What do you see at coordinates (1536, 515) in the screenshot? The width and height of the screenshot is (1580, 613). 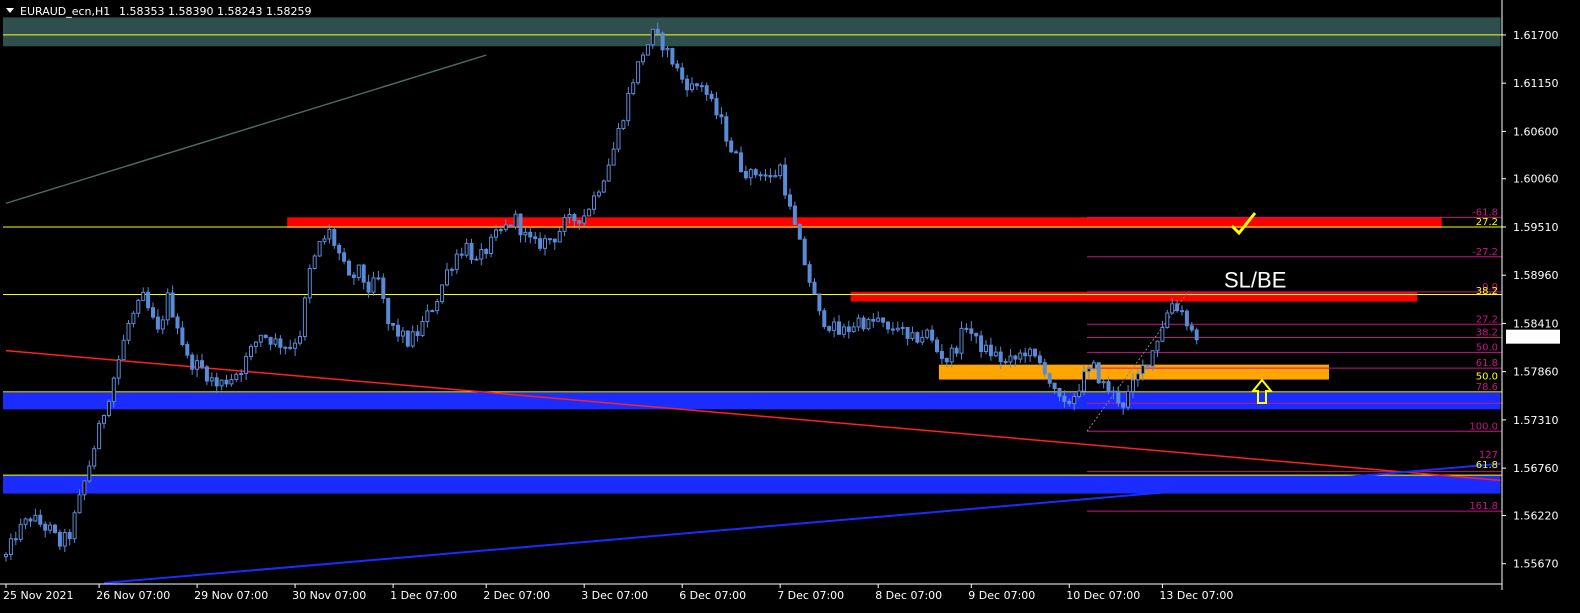 I see `y-tick-label: 1.56220` at bounding box center [1536, 515].